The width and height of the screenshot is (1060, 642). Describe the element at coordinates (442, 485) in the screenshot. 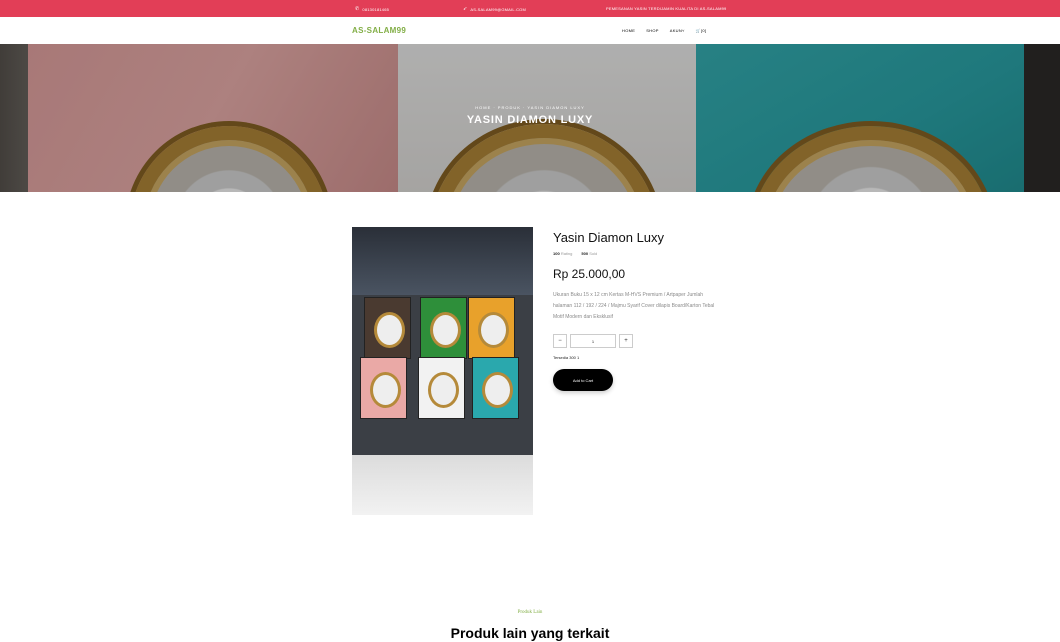

I see `photo-floor` at that location.